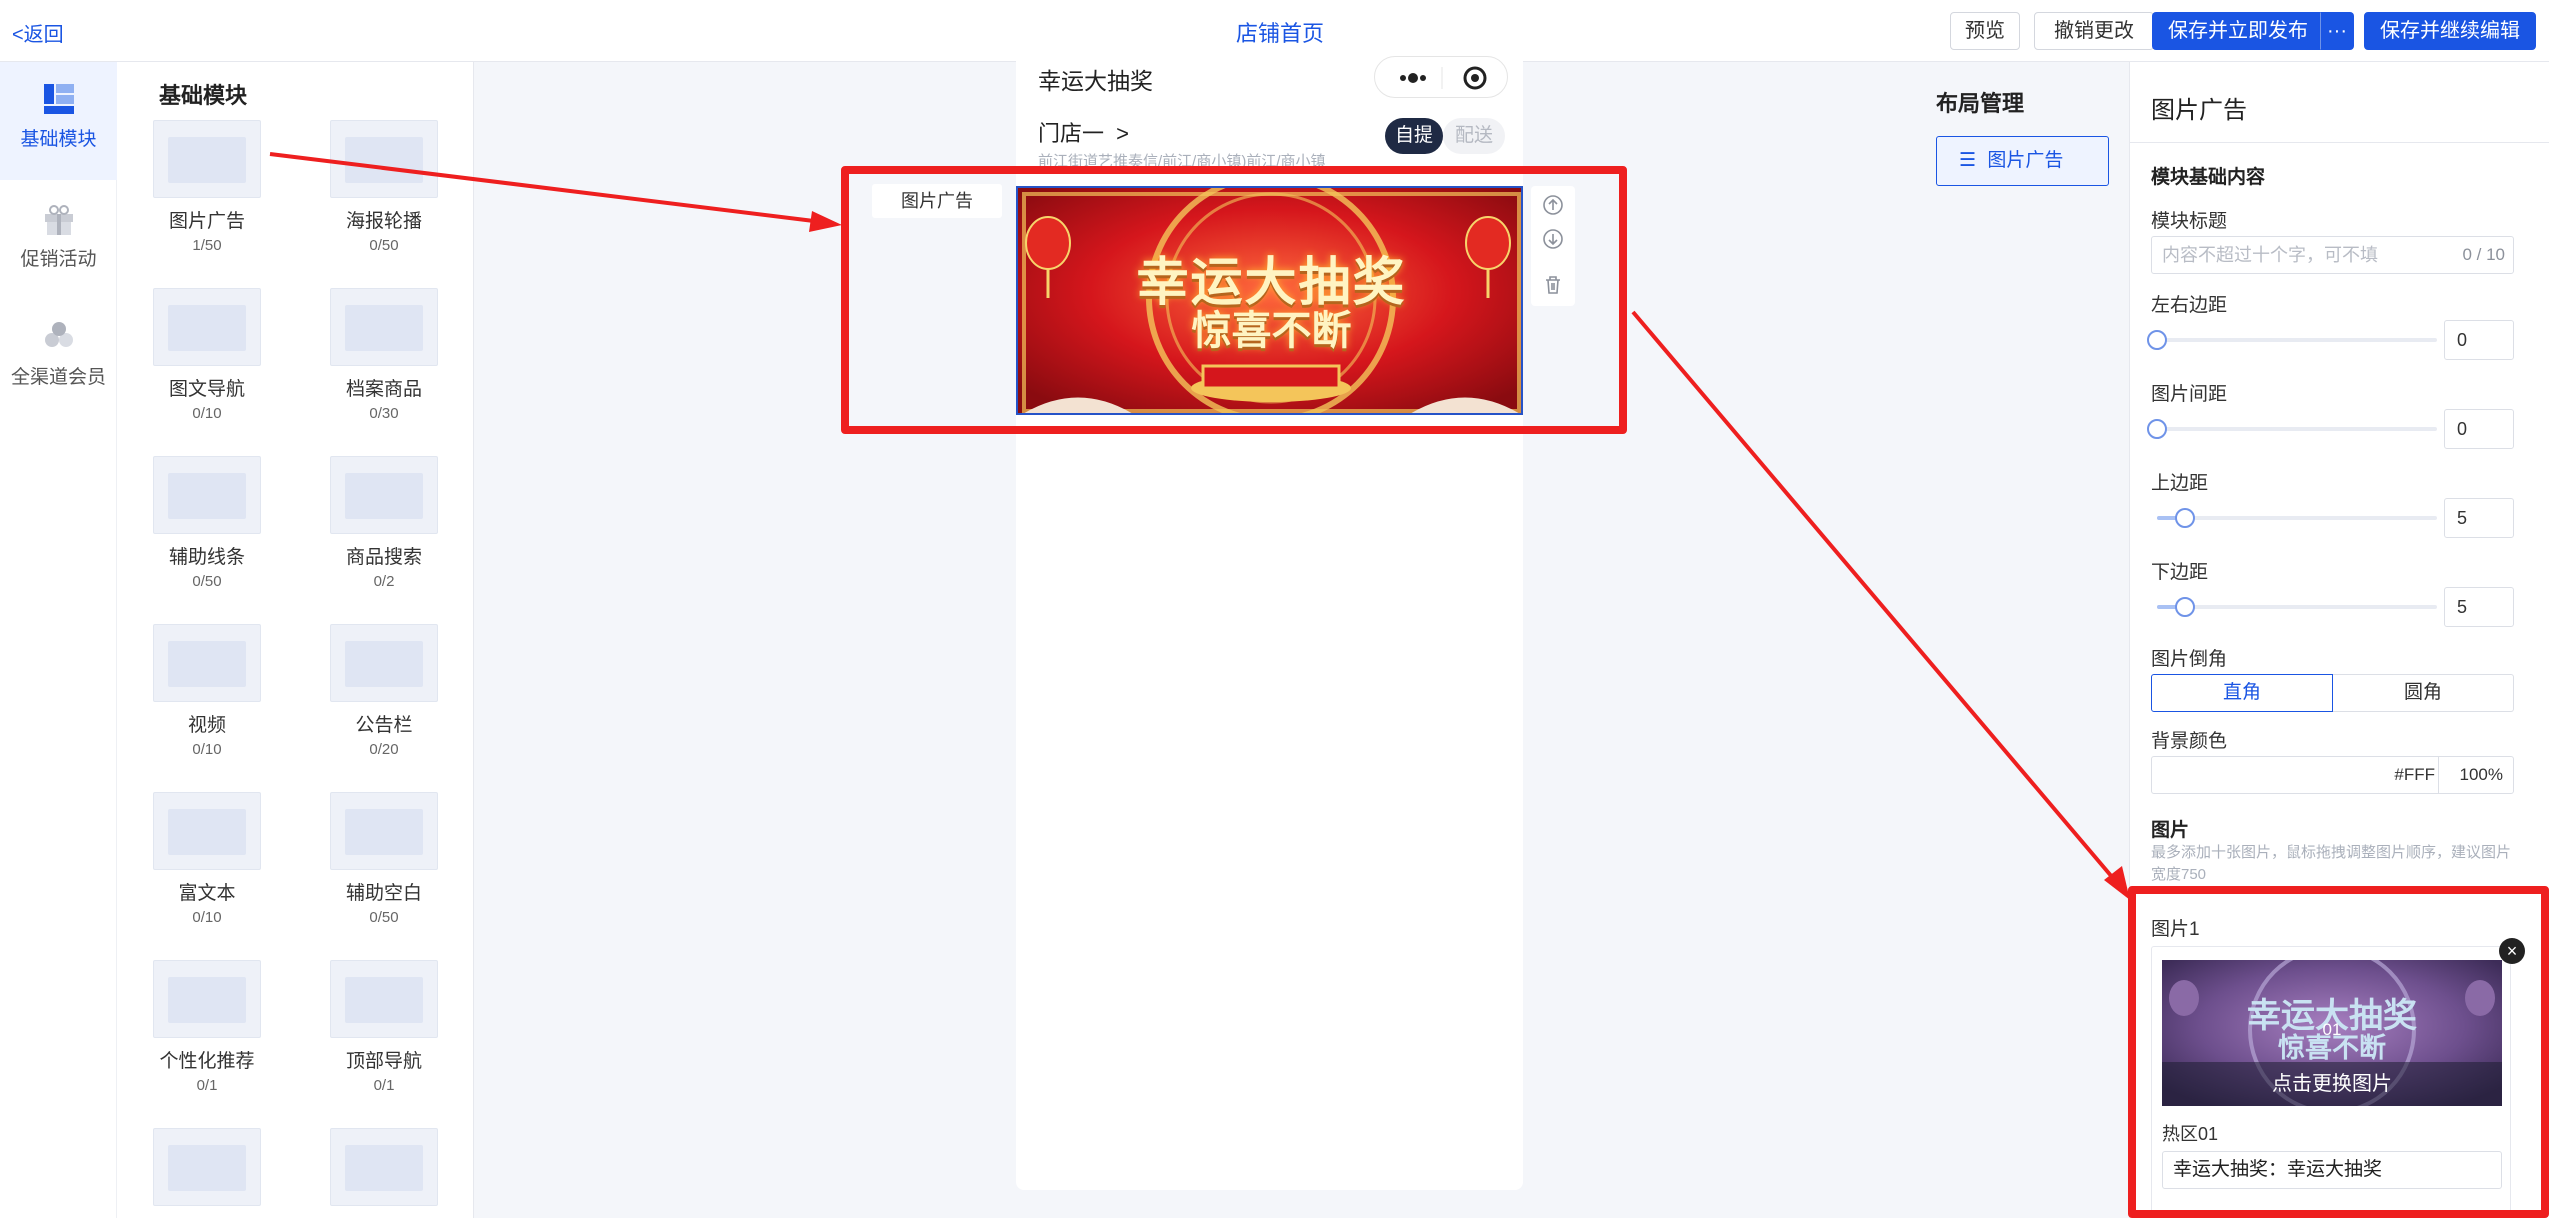  I want to click on store-name: 门店一, so click(1071, 133).